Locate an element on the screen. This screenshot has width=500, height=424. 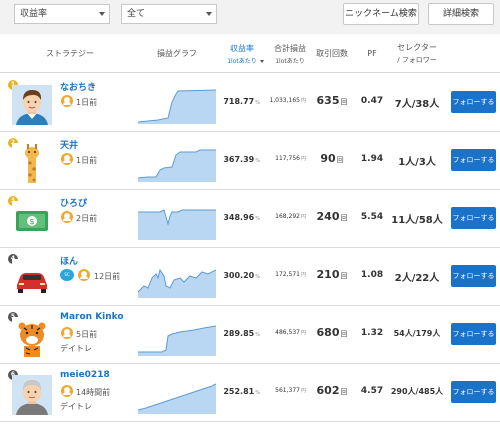
strategy-name-link: なおちき is located at coordinates (78, 86).